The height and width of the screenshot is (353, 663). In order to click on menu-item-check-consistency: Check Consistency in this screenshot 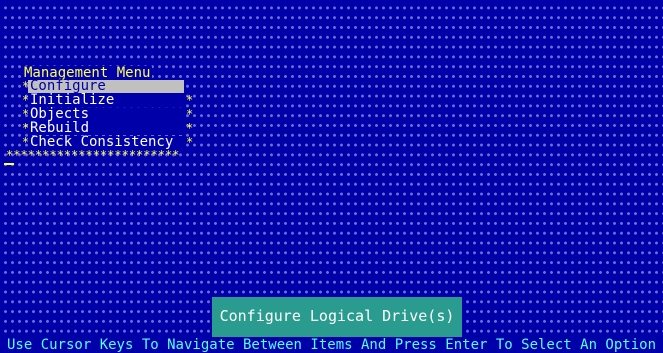, I will do `click(106, 142)`.